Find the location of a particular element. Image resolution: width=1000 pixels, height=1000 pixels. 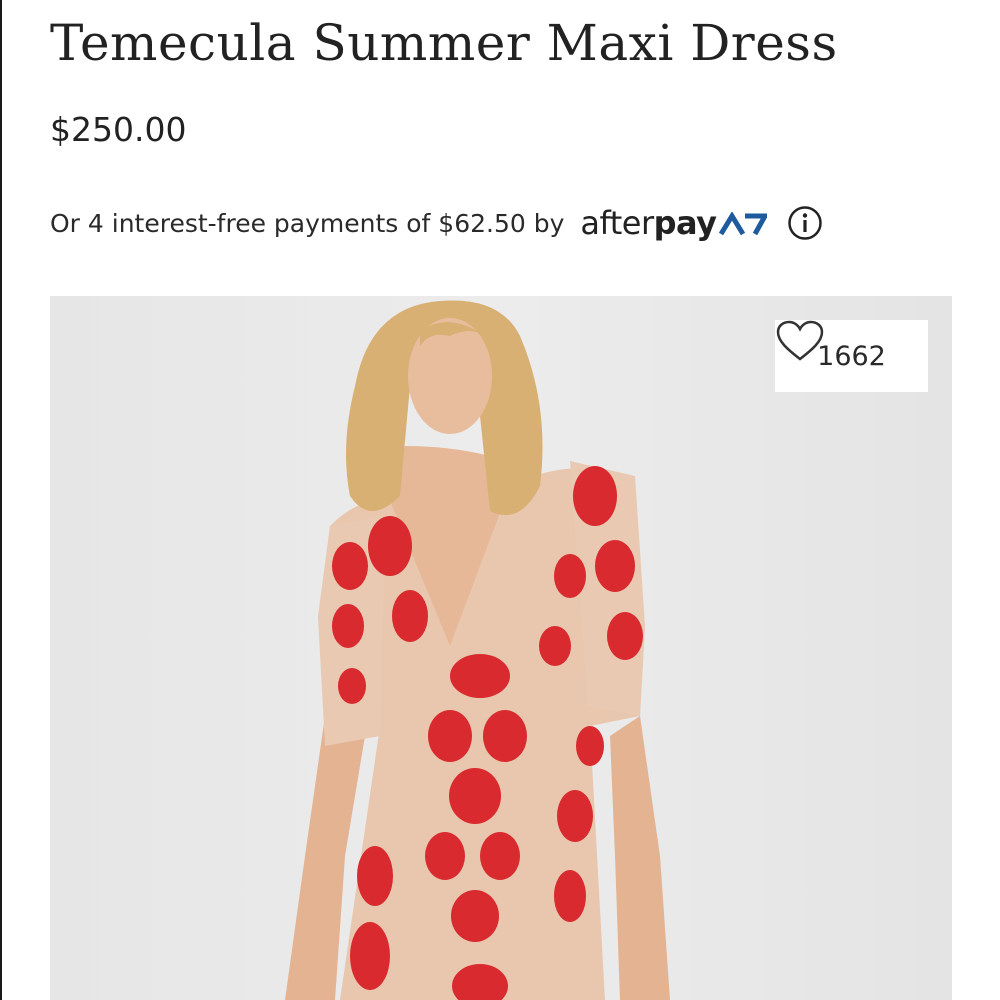

like-button: 1662 is located at coordinates (851, 356).